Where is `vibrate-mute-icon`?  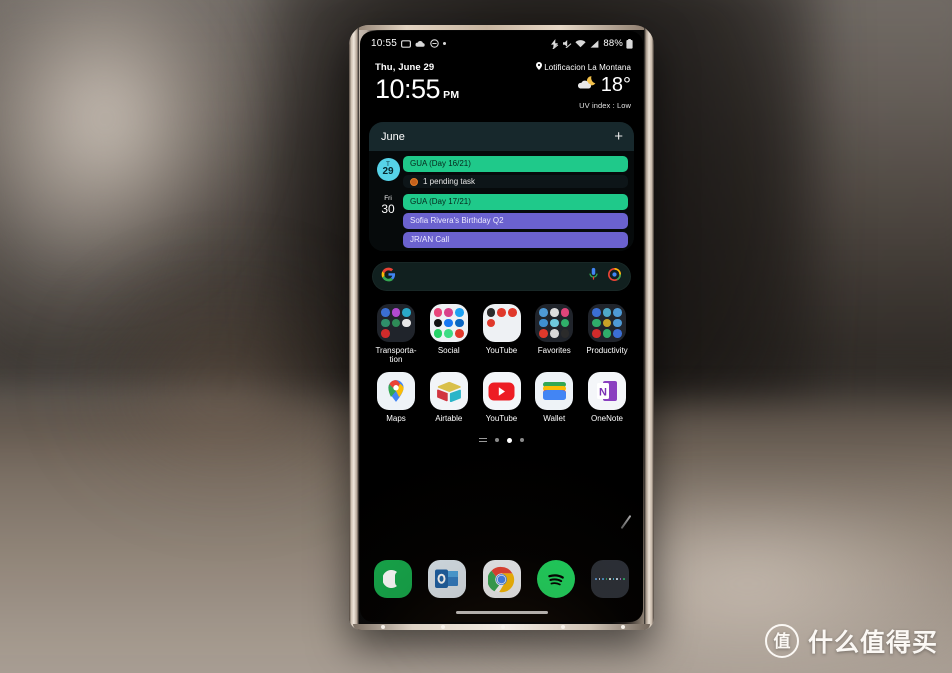 vibrate-mute-icon is located at coordinates (567, 44).